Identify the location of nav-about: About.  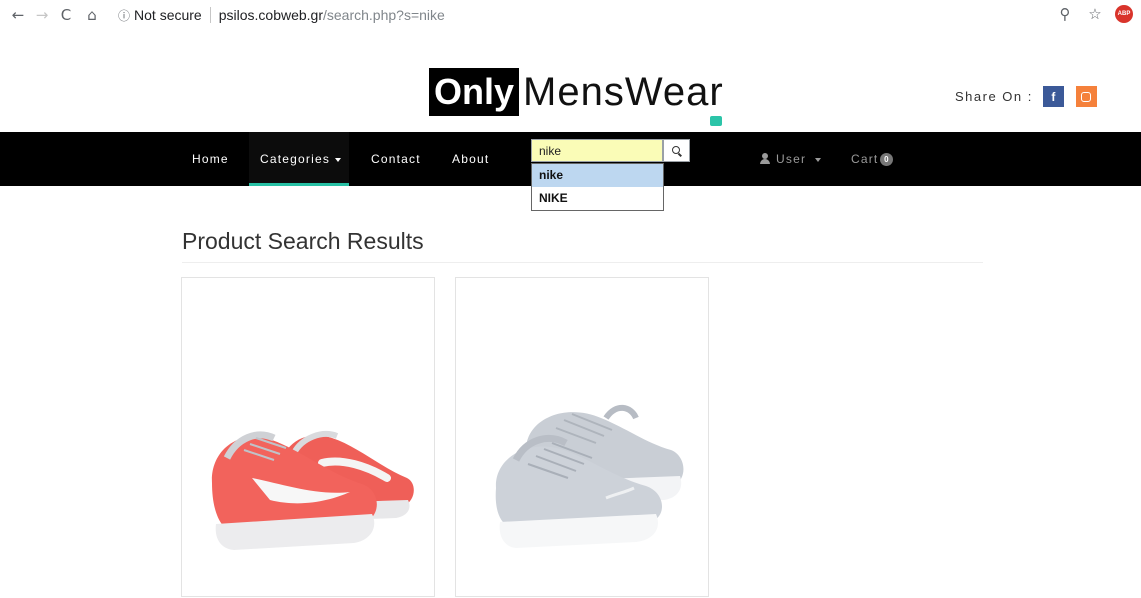
(470, 159).